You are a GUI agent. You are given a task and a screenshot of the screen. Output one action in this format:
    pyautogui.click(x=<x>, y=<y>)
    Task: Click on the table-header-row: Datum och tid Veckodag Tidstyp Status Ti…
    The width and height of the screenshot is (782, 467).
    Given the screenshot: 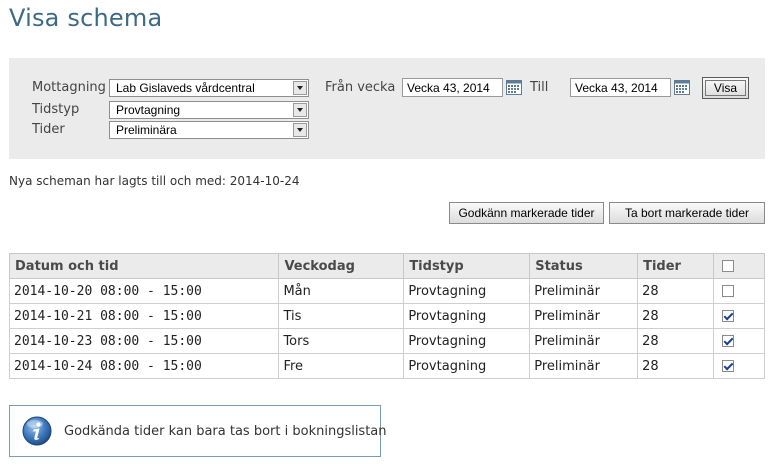 What is the action you would take?
    pyautogui.click(x=386, y=266)
    